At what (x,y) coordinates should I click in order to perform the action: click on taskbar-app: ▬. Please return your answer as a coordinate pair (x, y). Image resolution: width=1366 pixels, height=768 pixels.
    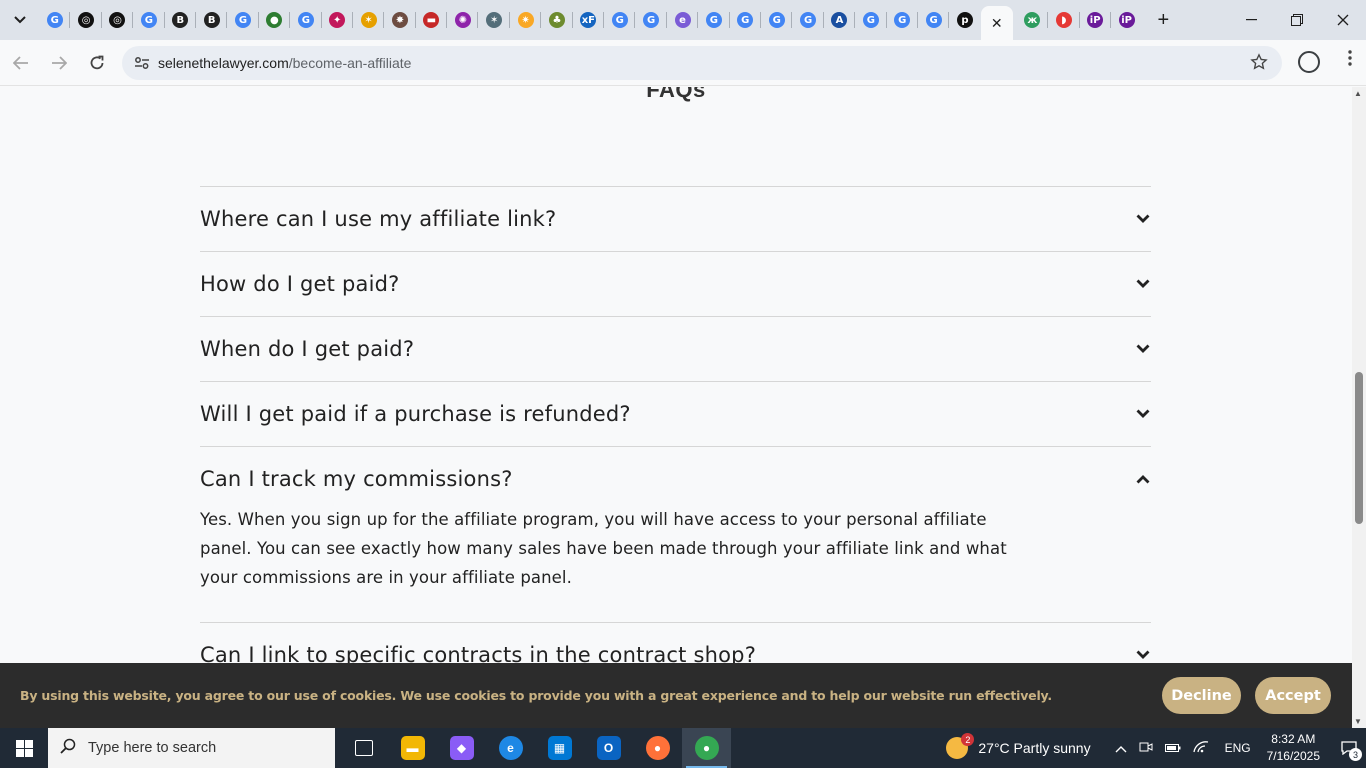
    Looking at the image, I should click on (412, 748).